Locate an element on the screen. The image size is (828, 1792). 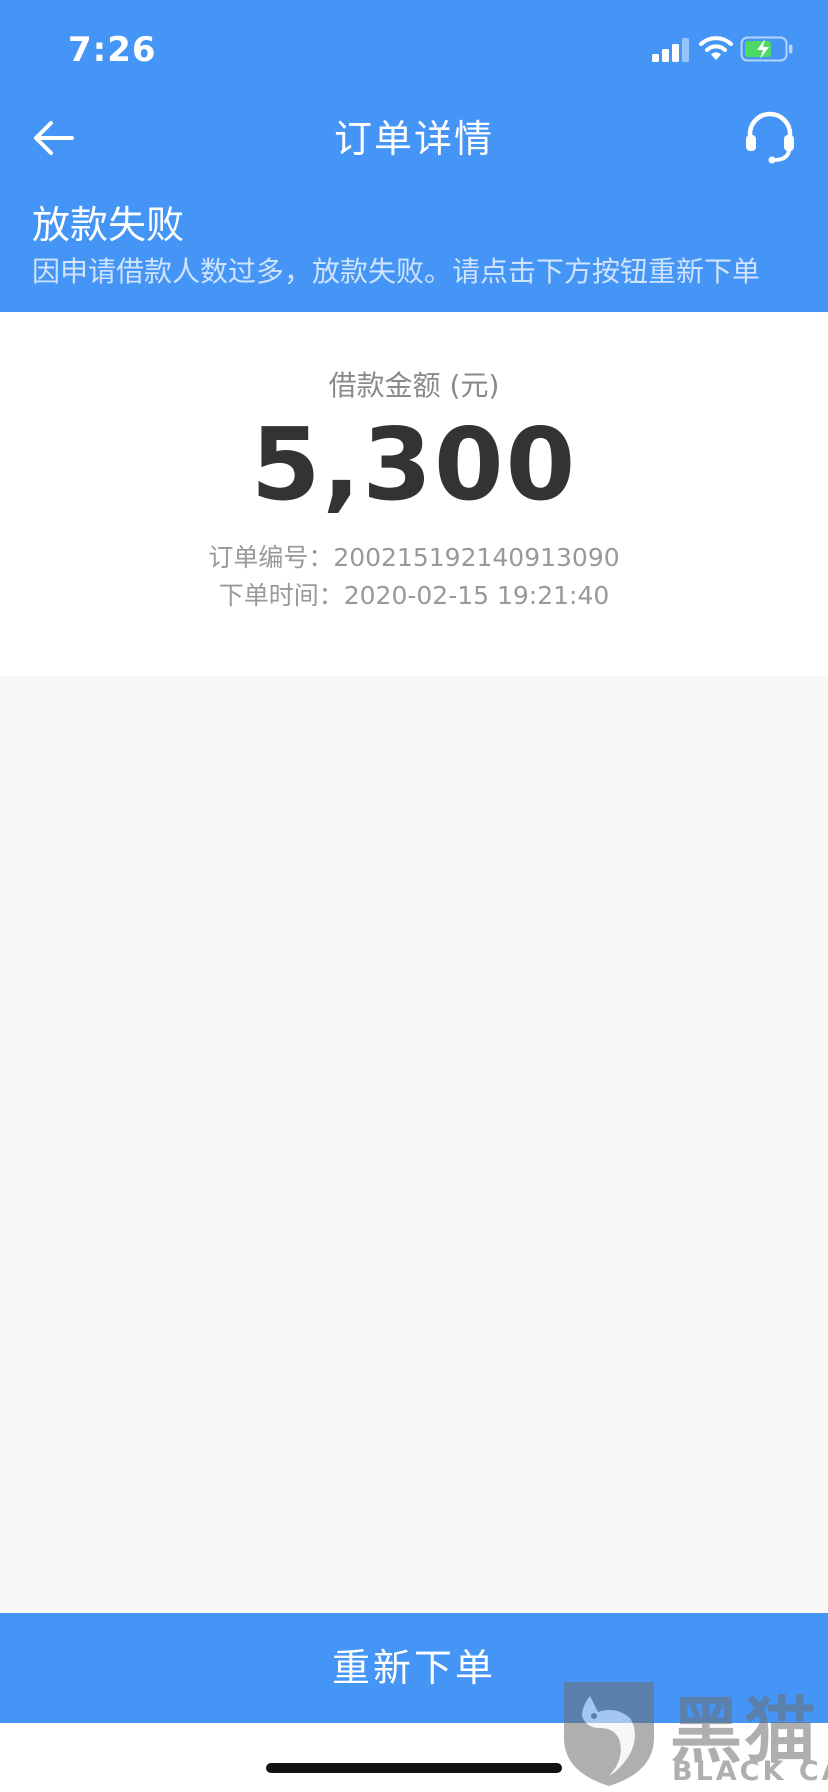
customer-service-button is located at coordinates (770, 136).